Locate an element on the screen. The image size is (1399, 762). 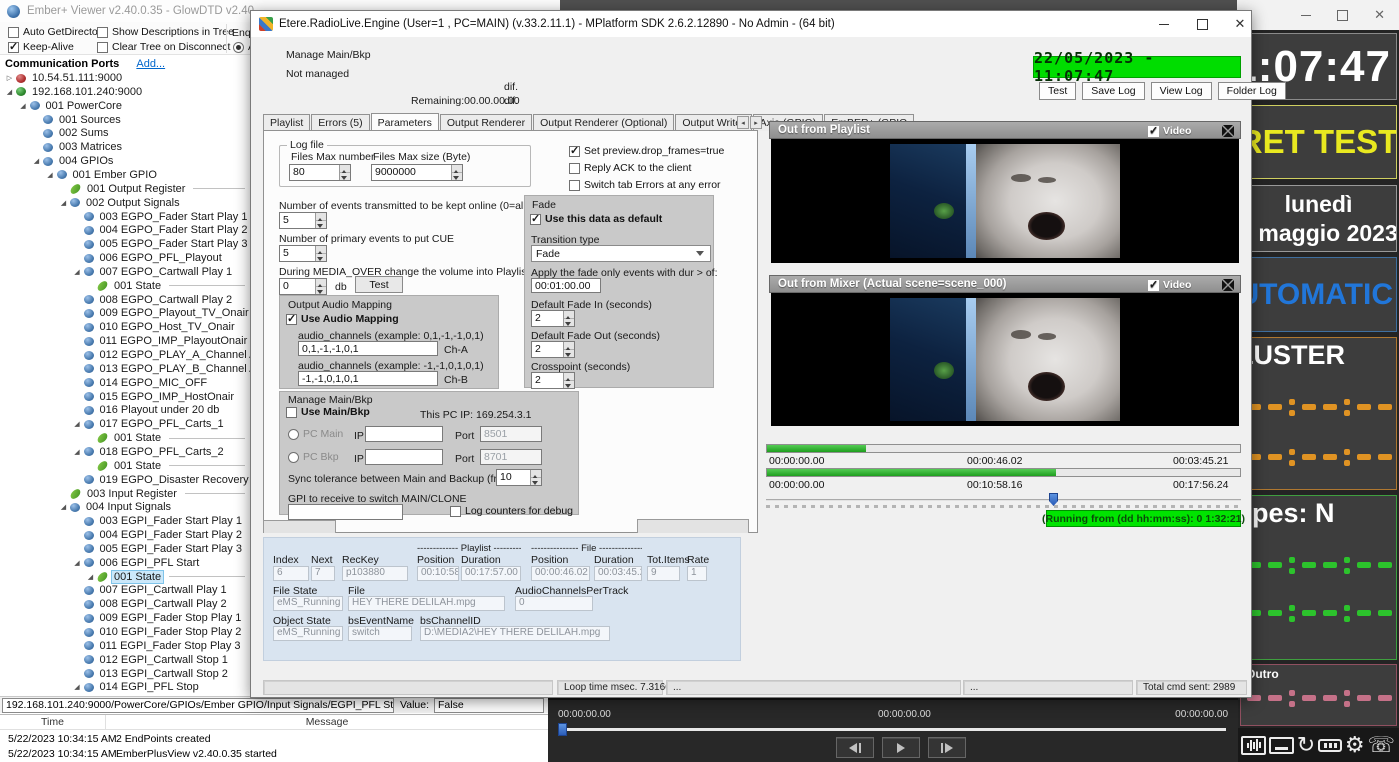
chb-input: -1,-1,0,1,0,1 is located at coordinates (368, 378).